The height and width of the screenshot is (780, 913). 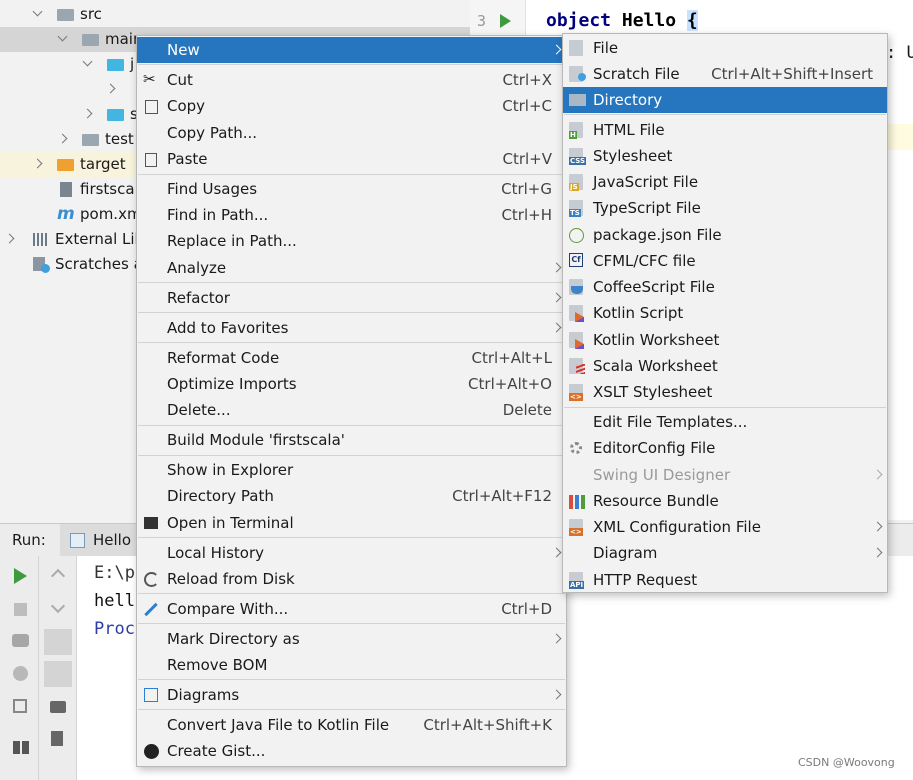 I want to click on menu-item-build-module: Build Module 'firstscala', so click(x=351, y=440).